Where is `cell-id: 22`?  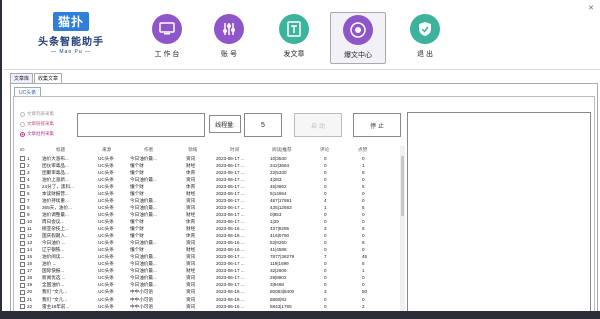
cell-id: 22 is located at coordinates (30, 306).